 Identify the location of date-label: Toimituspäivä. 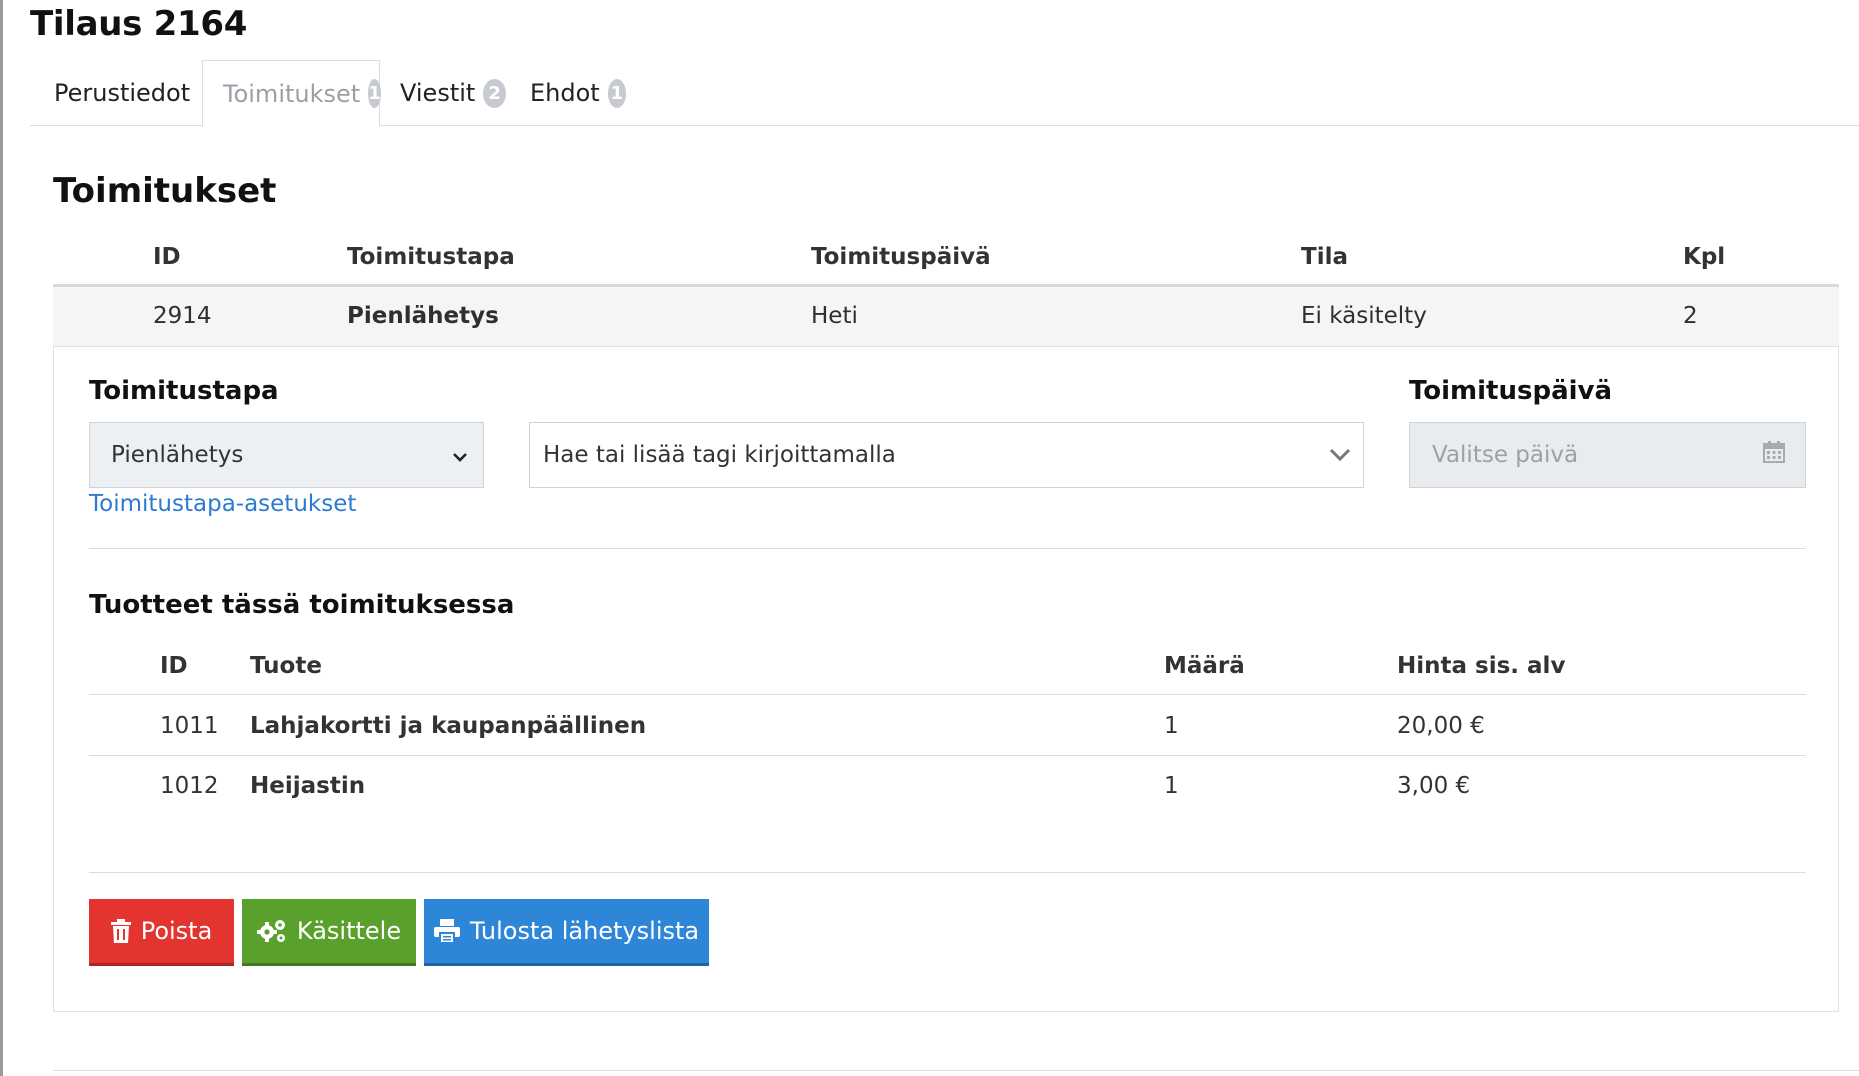
(1511, 391).